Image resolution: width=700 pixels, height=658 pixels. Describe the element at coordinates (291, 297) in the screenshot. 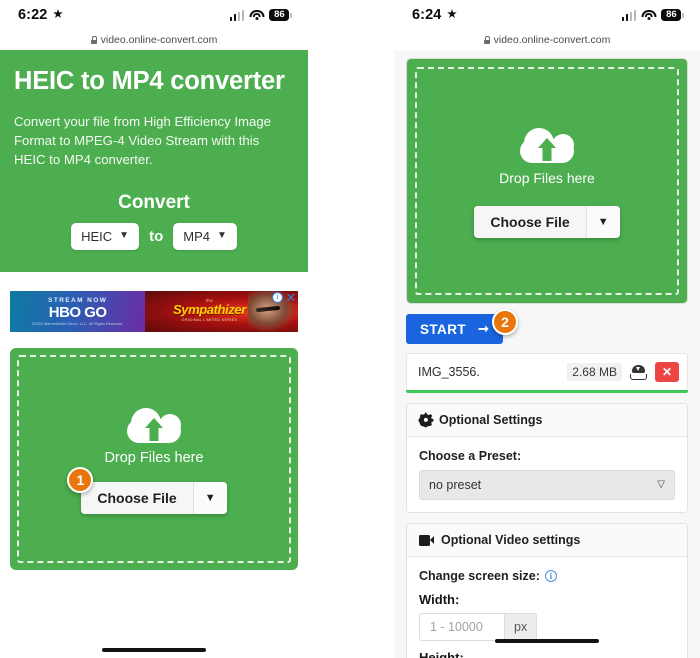

I see `ad-close-icon: ✕` at that location.